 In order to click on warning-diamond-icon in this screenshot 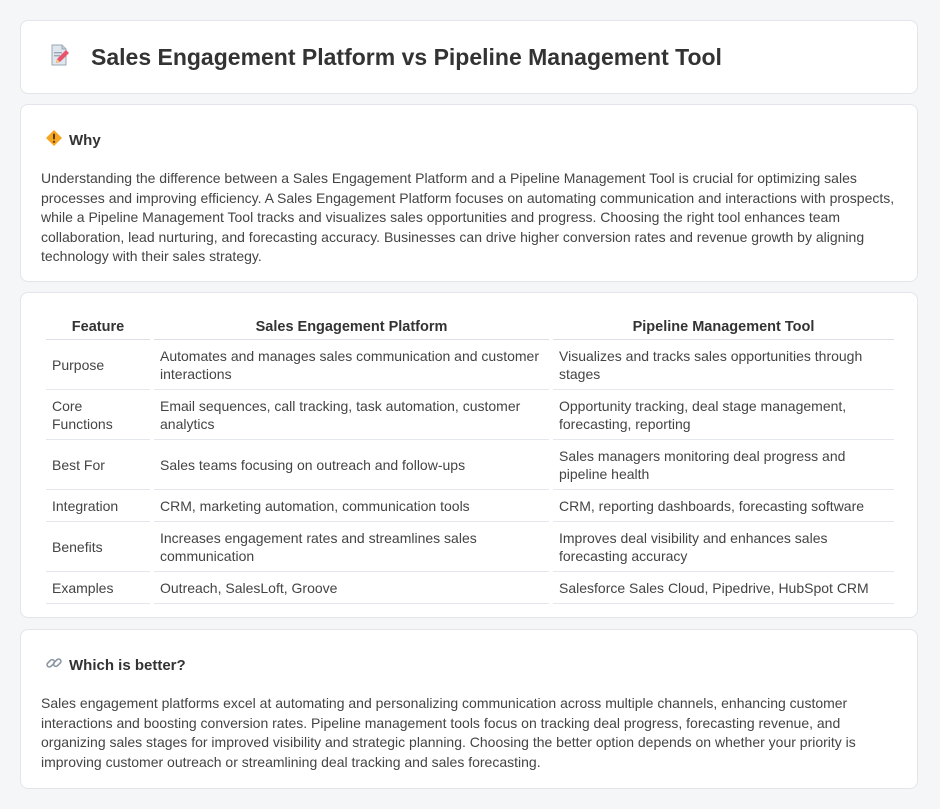, I will do `click(57, 140)`.